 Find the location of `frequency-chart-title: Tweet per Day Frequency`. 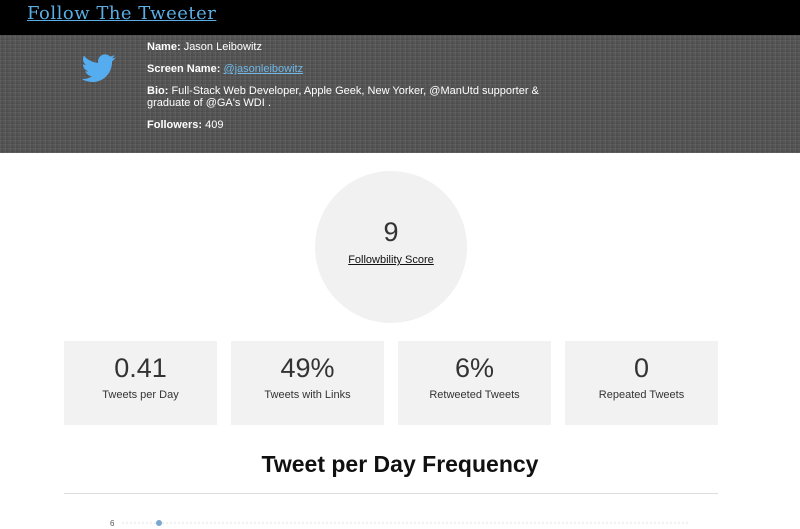

frequency-chart-title: Tweet per Day Frequency is located at coordinates (400, 464).